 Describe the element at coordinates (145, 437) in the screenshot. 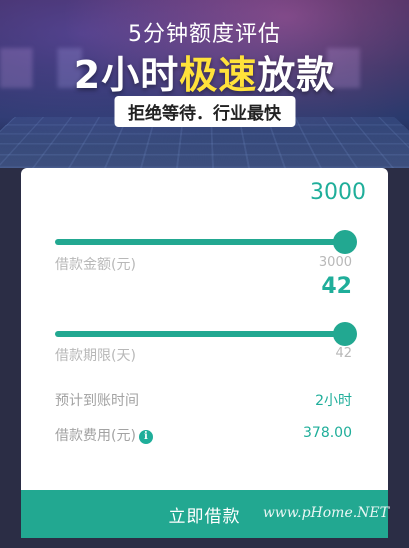

I see `info-icon: i` at that location.